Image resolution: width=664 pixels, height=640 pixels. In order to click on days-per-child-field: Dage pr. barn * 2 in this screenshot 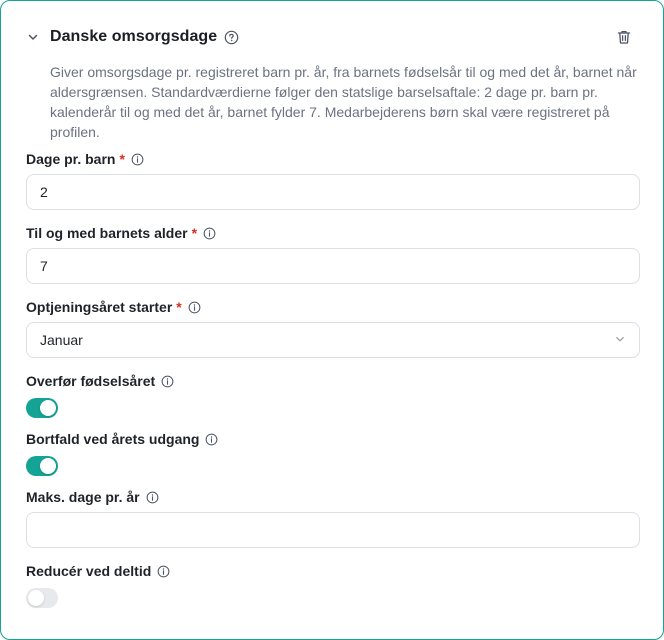, I will do `click(333, 180)`.